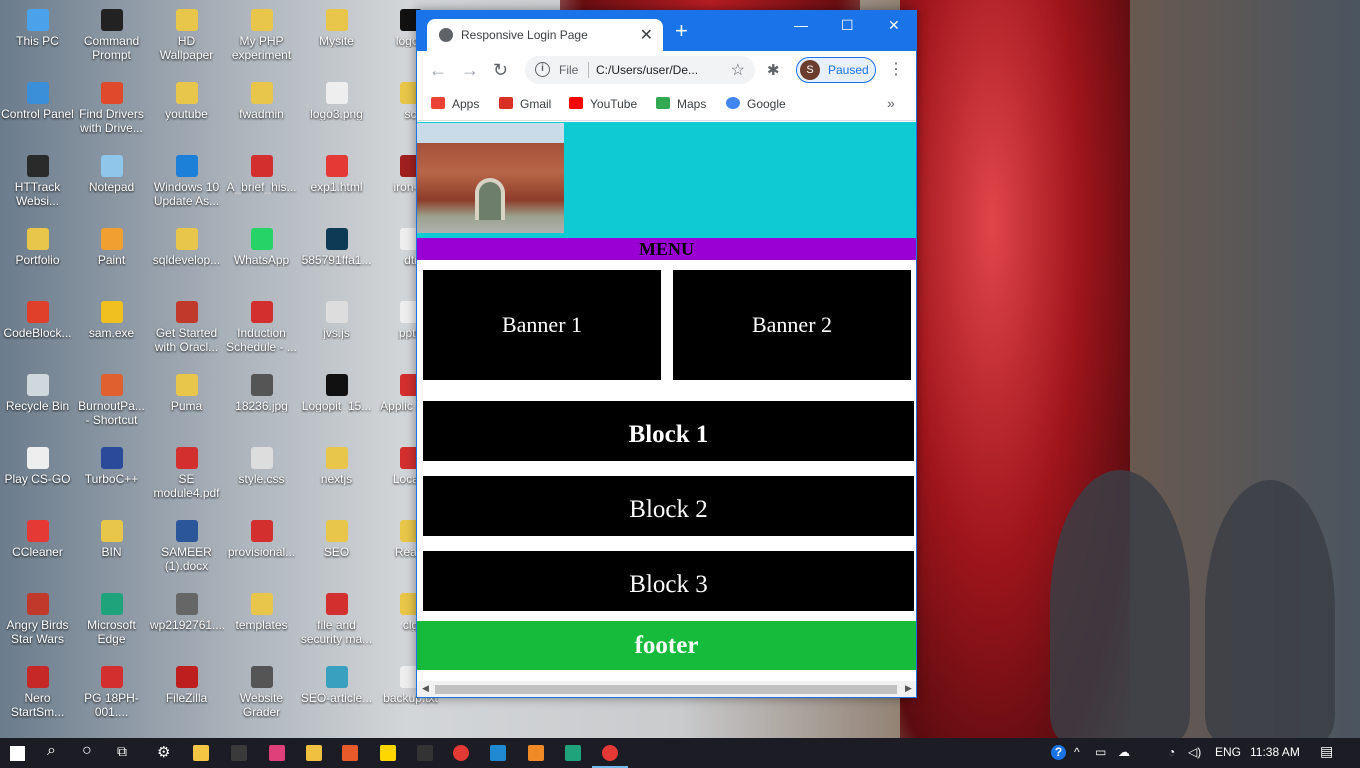 Image resolution: width=1360 pixels, height=768 pixels. I want to click on desktop-icon: HD Wallpaper, so click(186, 39).